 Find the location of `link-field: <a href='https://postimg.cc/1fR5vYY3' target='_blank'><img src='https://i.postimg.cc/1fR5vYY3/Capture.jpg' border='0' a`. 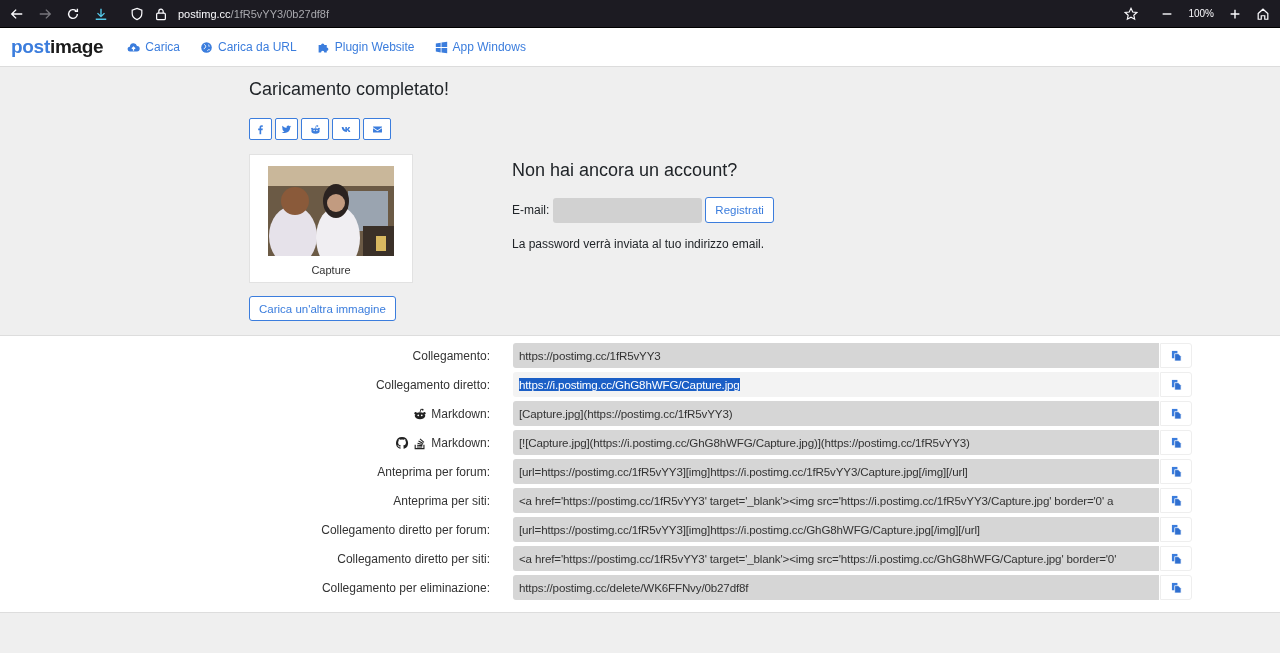

link-field: <a href='https://postimg.cc/1fR5vYY3' target='_blank'><img src='https://i.postimg.cc/1fR5vYY3/Capture.jpg' border='0' a is located at coordinates (836, 500).